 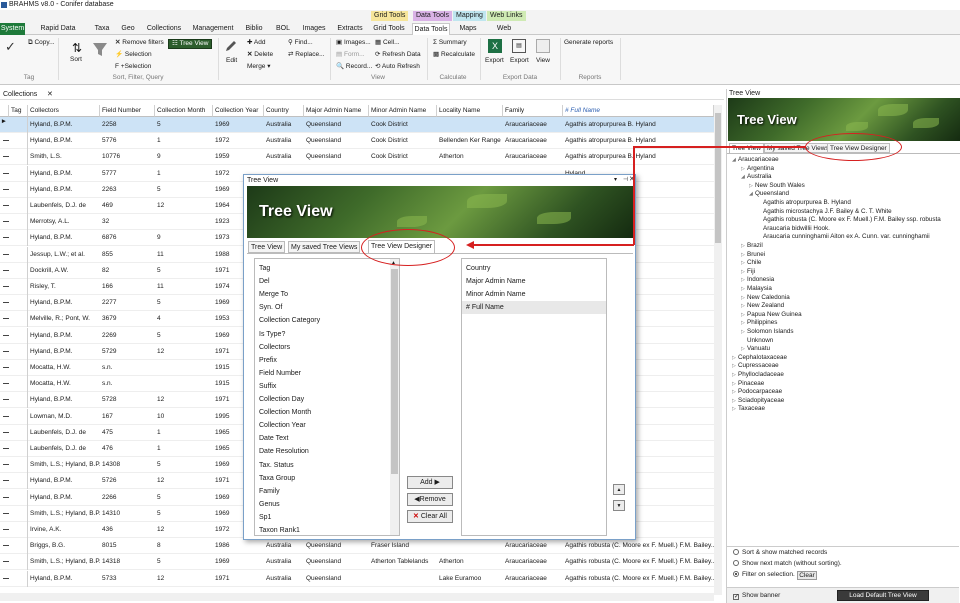 What do you see at coordinates (280, 373) in the screenshot?
I see `available-field-item: Field Number` at bounding box center [280, 373].